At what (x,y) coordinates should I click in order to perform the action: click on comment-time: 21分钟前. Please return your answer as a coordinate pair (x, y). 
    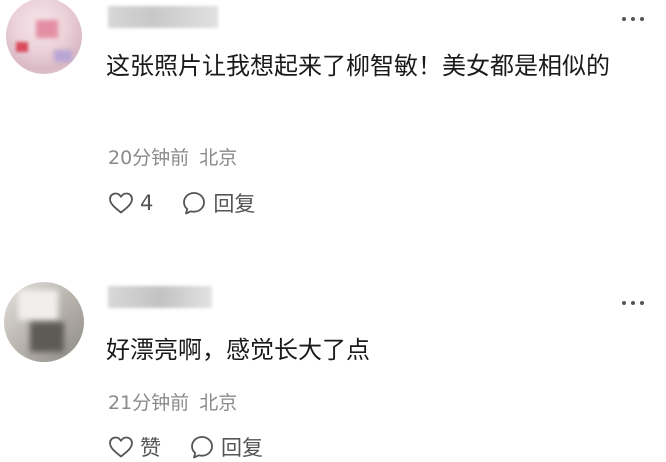
    Looking at the image, I should click on (149, 403).